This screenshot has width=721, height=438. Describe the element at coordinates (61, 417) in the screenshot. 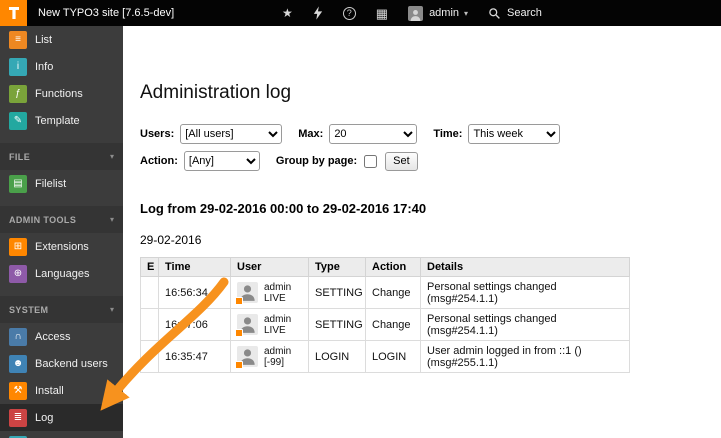

I see `sidebar-item-log: ≣ Log` at that location.